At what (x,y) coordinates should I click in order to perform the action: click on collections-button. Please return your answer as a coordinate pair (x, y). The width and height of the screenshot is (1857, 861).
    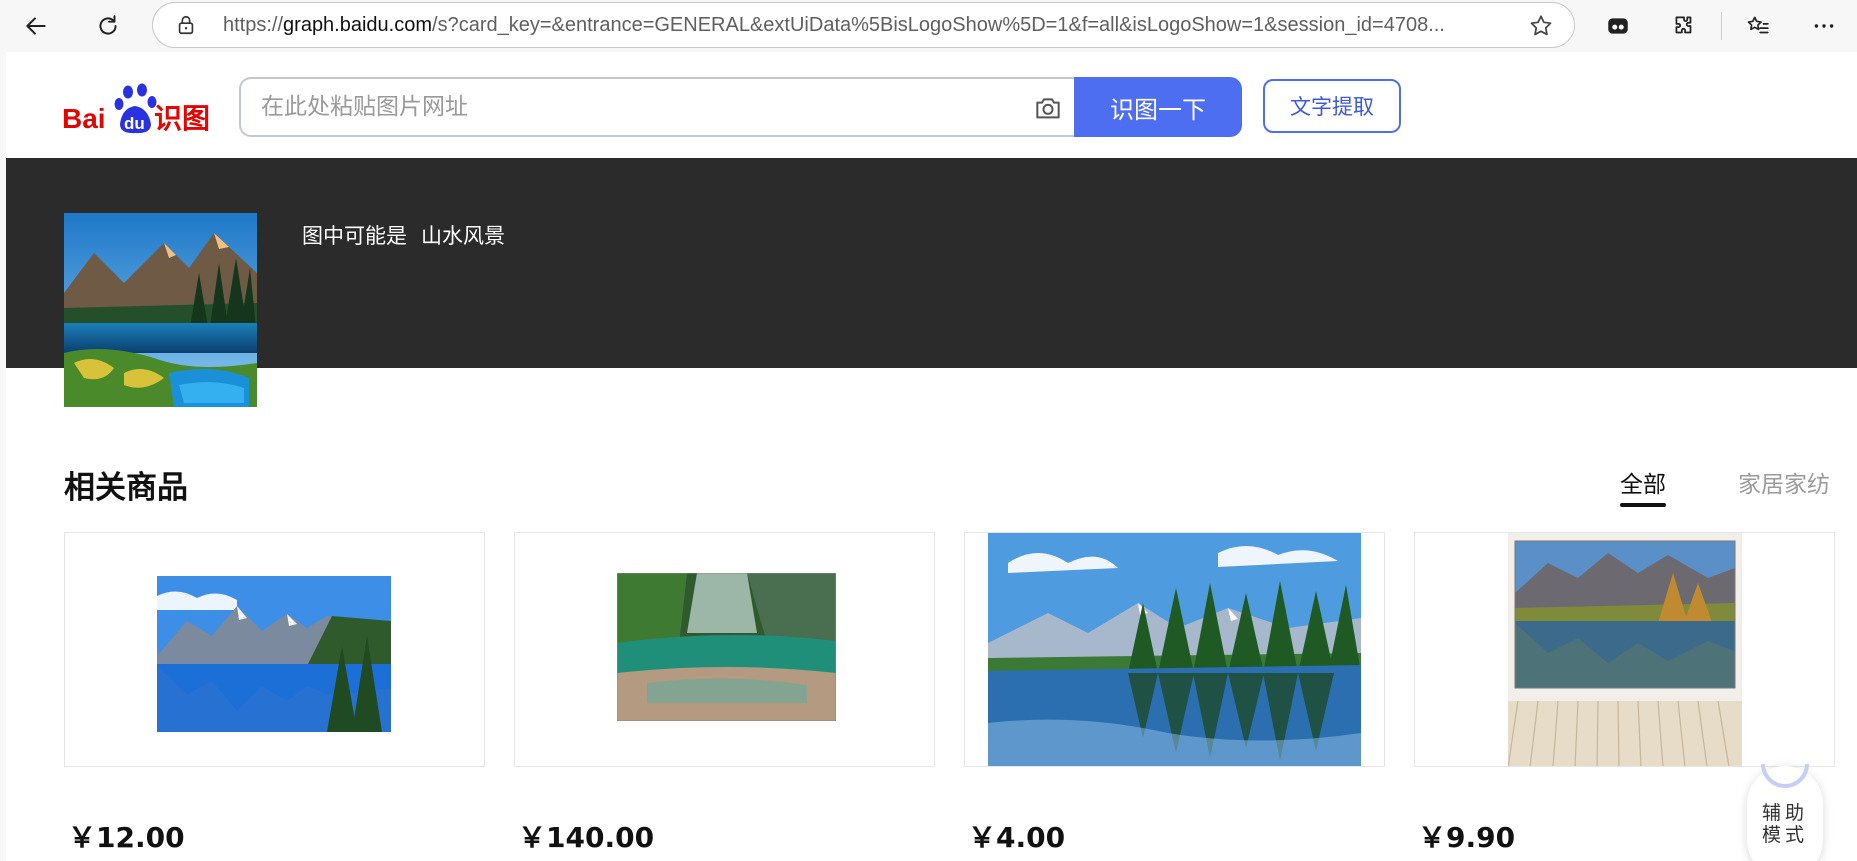
    Looking at the image, I should click on (1618, 26).